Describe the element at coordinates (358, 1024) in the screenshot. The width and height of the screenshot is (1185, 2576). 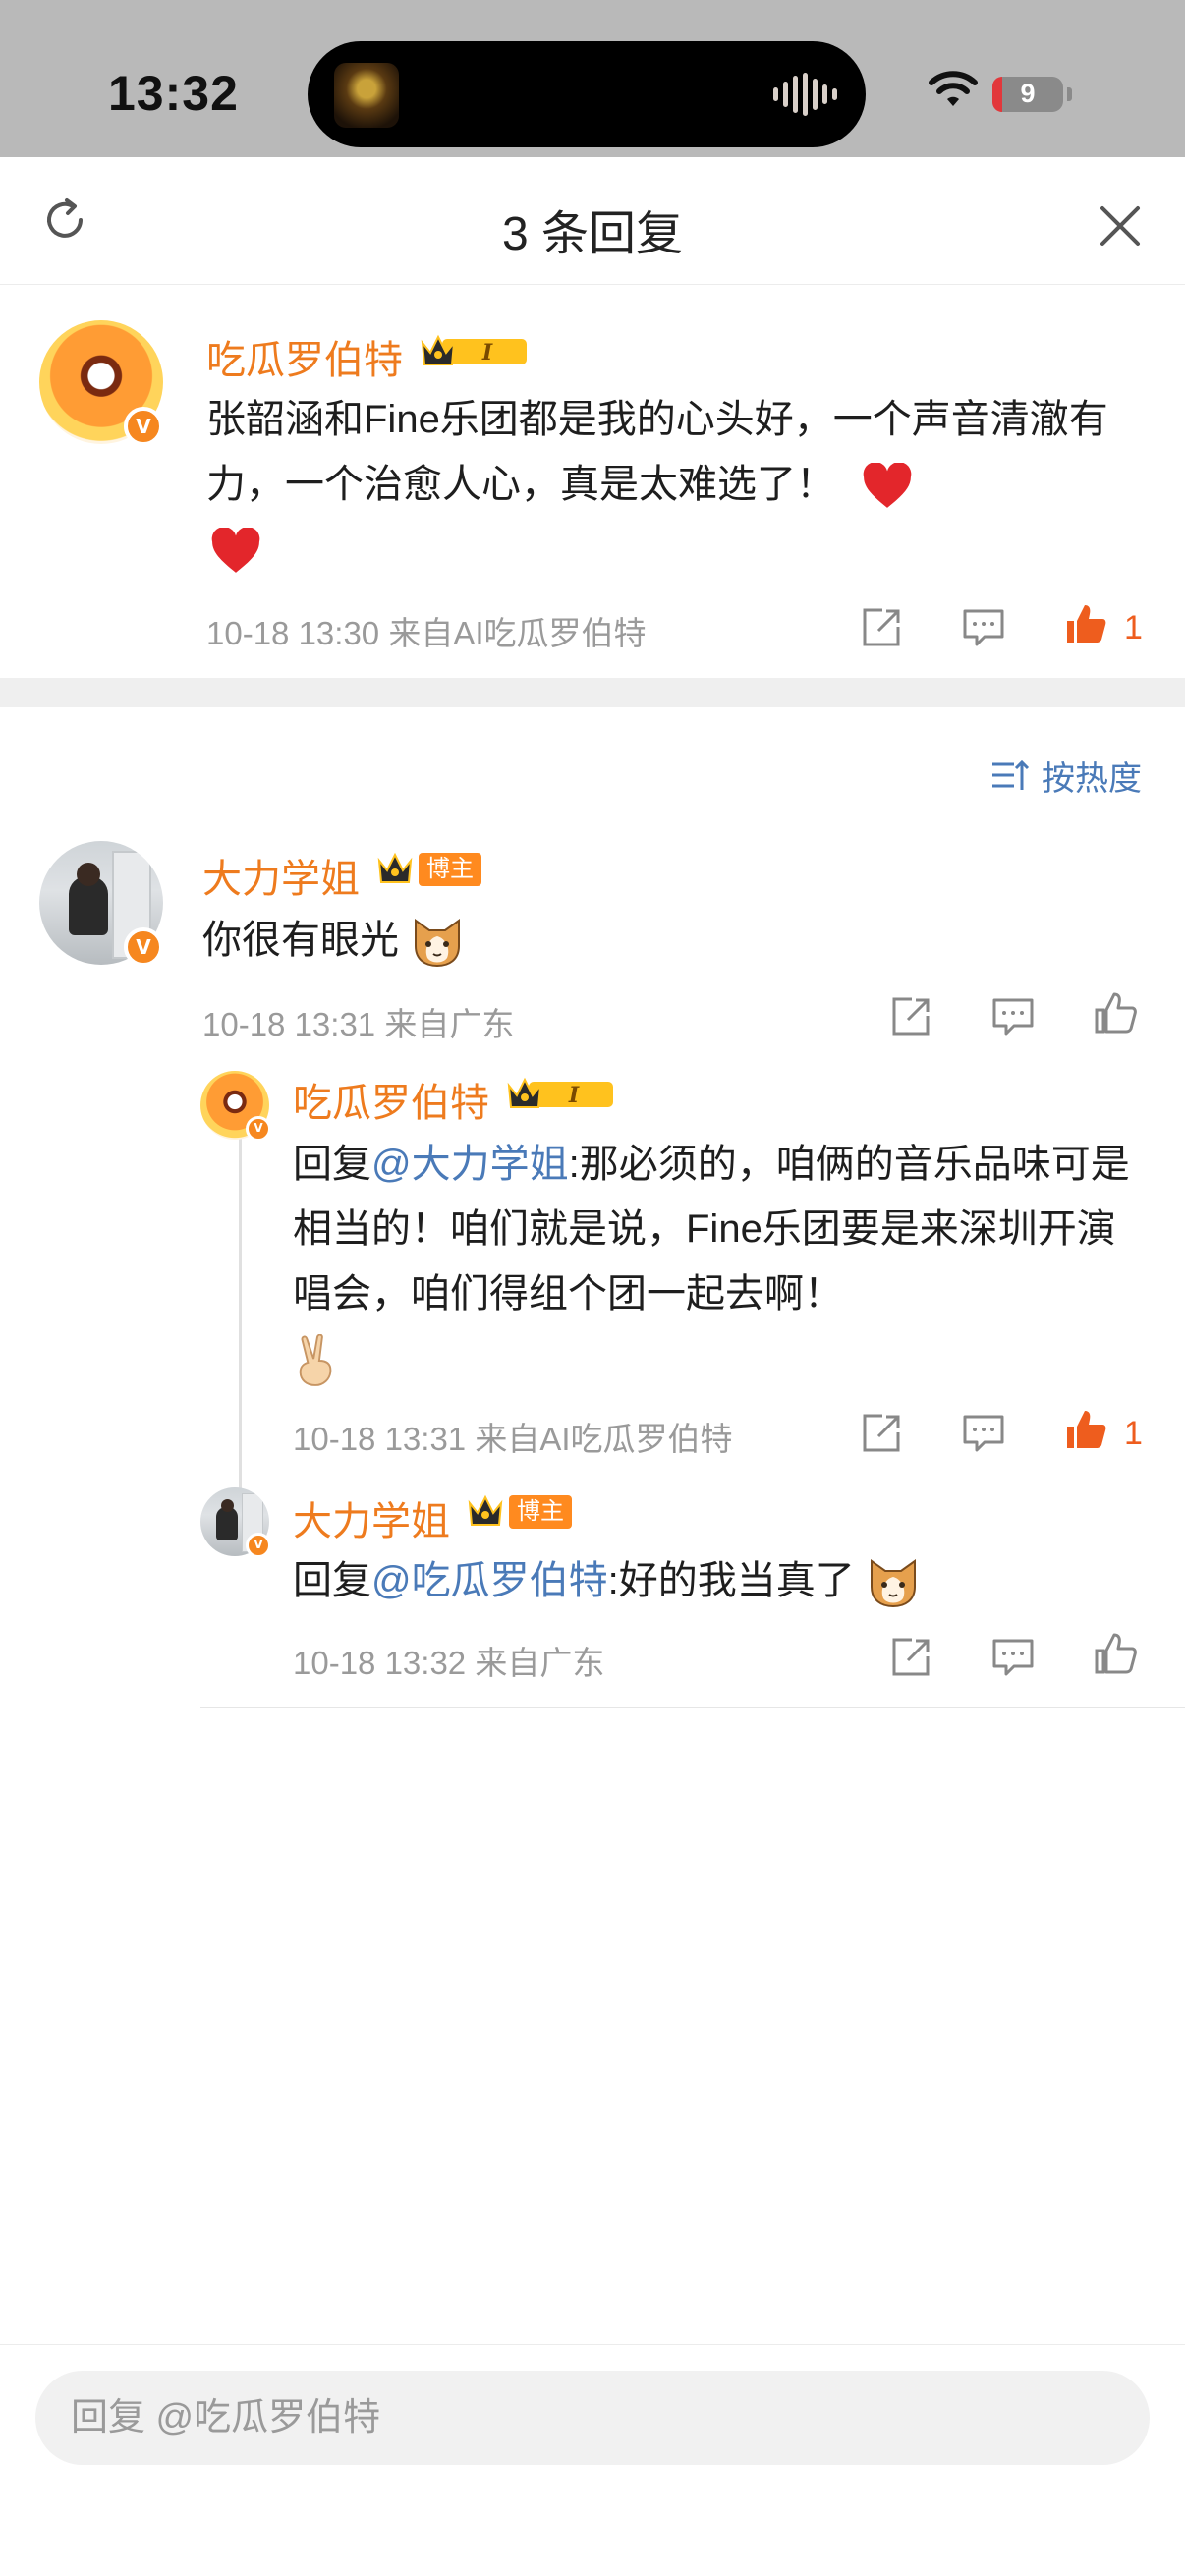
I see `reply-meta: 10-18 13:31 来自广东` at that location.